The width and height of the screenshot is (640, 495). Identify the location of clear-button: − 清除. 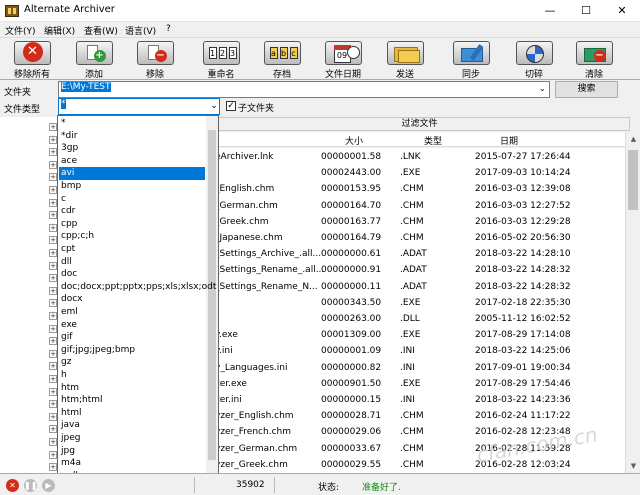
(594, 60).